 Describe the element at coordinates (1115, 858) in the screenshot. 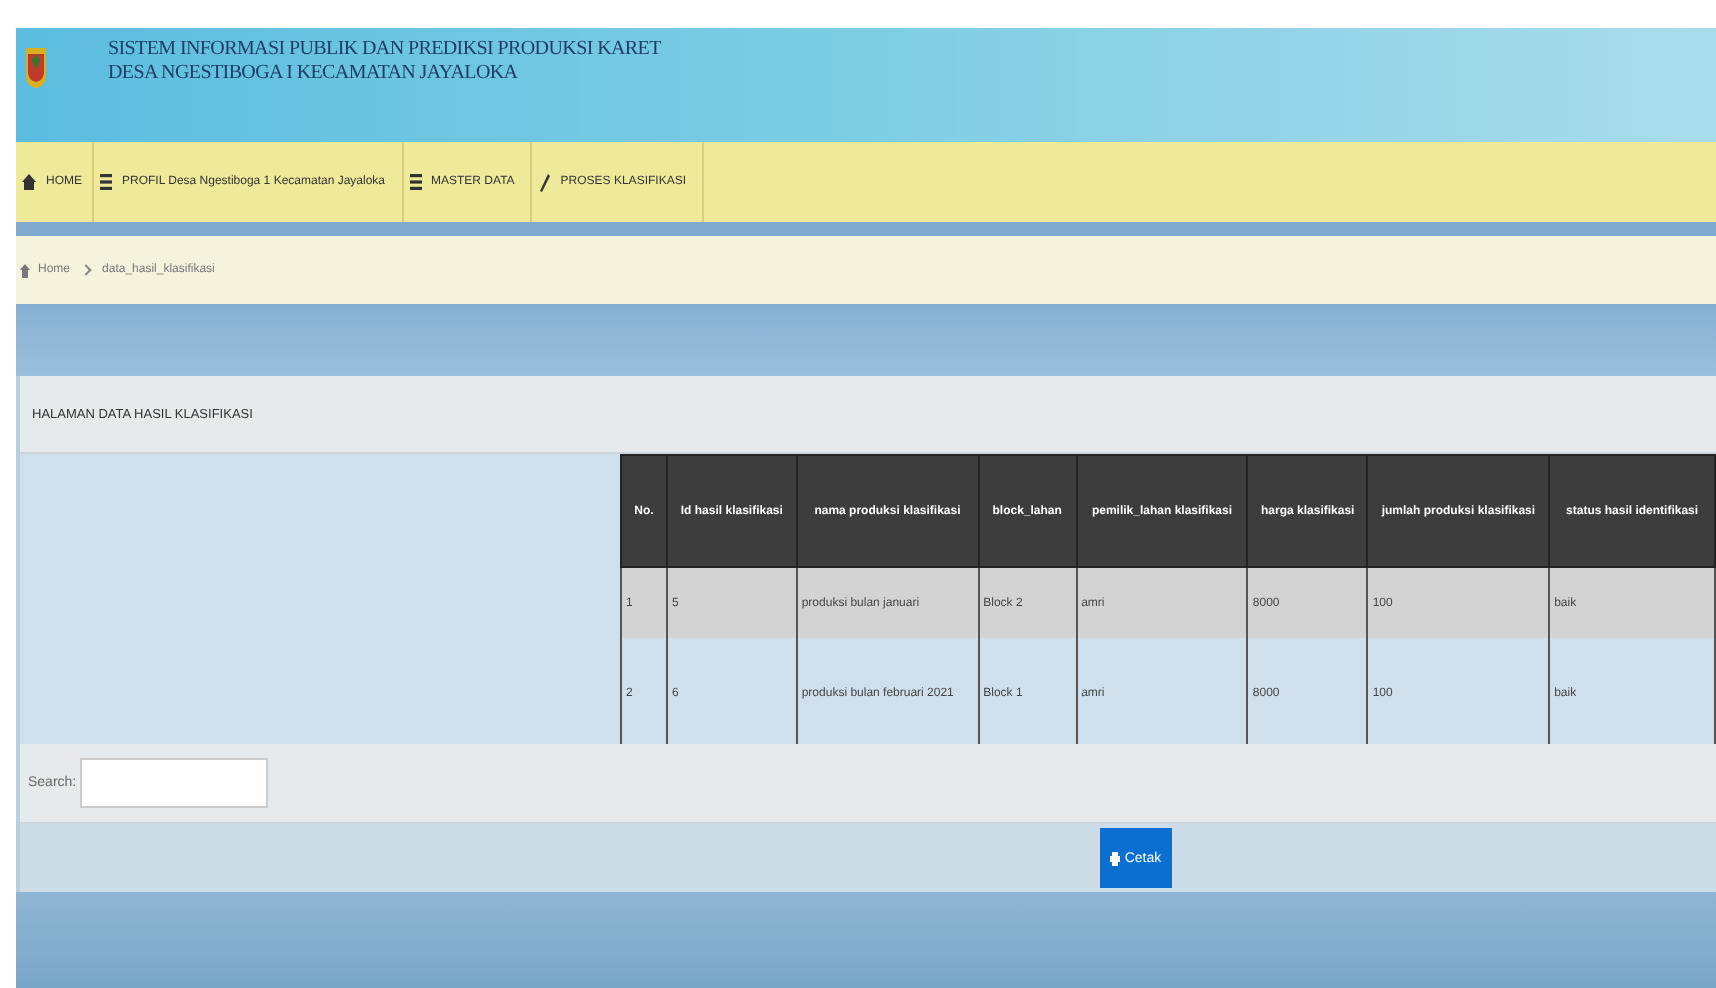

I see `printer-icon` at that location.